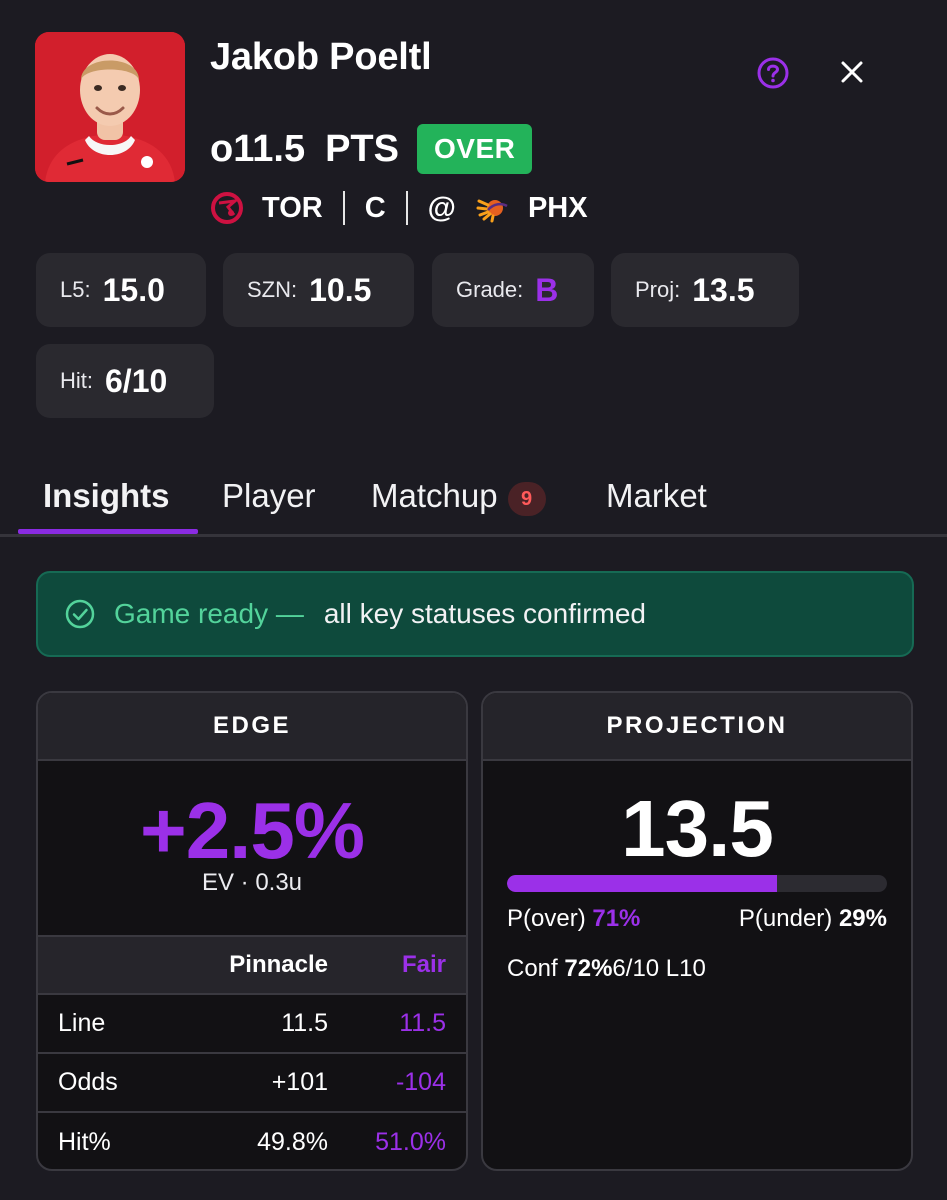 The width and height of the screenshot is (947, 1200). Describe the element at coordinates (227, 208) in the screenshot. I see `raptors-logo-icon` at that location.